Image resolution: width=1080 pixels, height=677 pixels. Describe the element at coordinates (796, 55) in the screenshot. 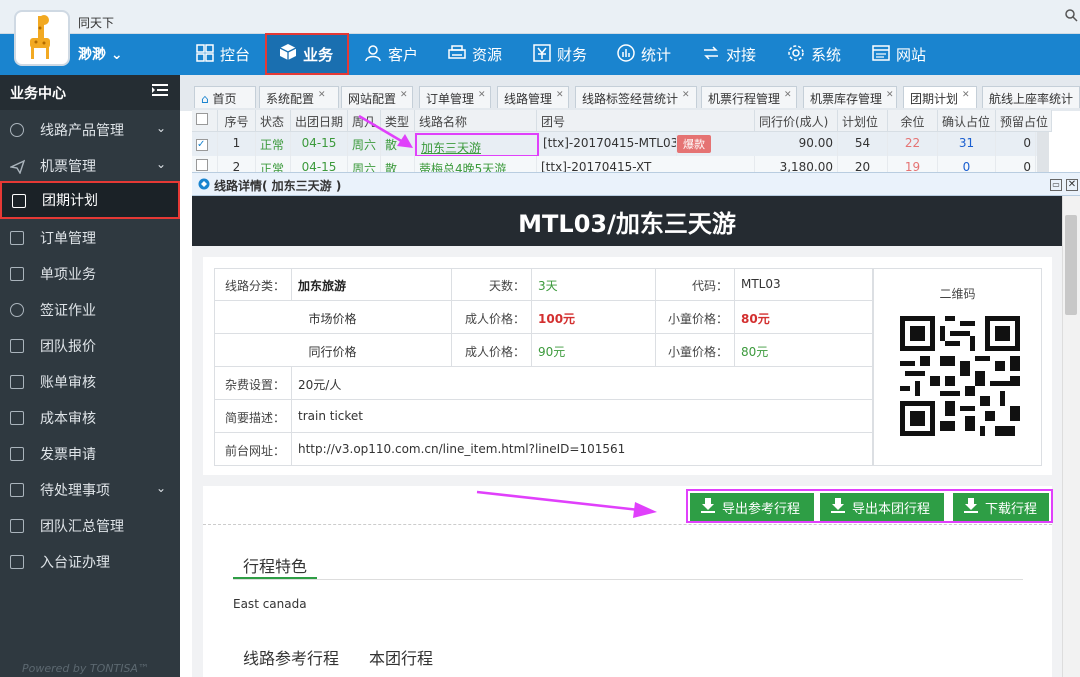

I see `gear-icon` at that location.